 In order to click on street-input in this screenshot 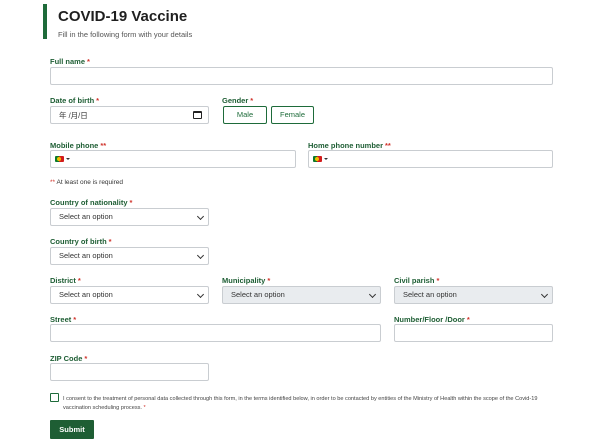, I will do `click(215, 333)`.